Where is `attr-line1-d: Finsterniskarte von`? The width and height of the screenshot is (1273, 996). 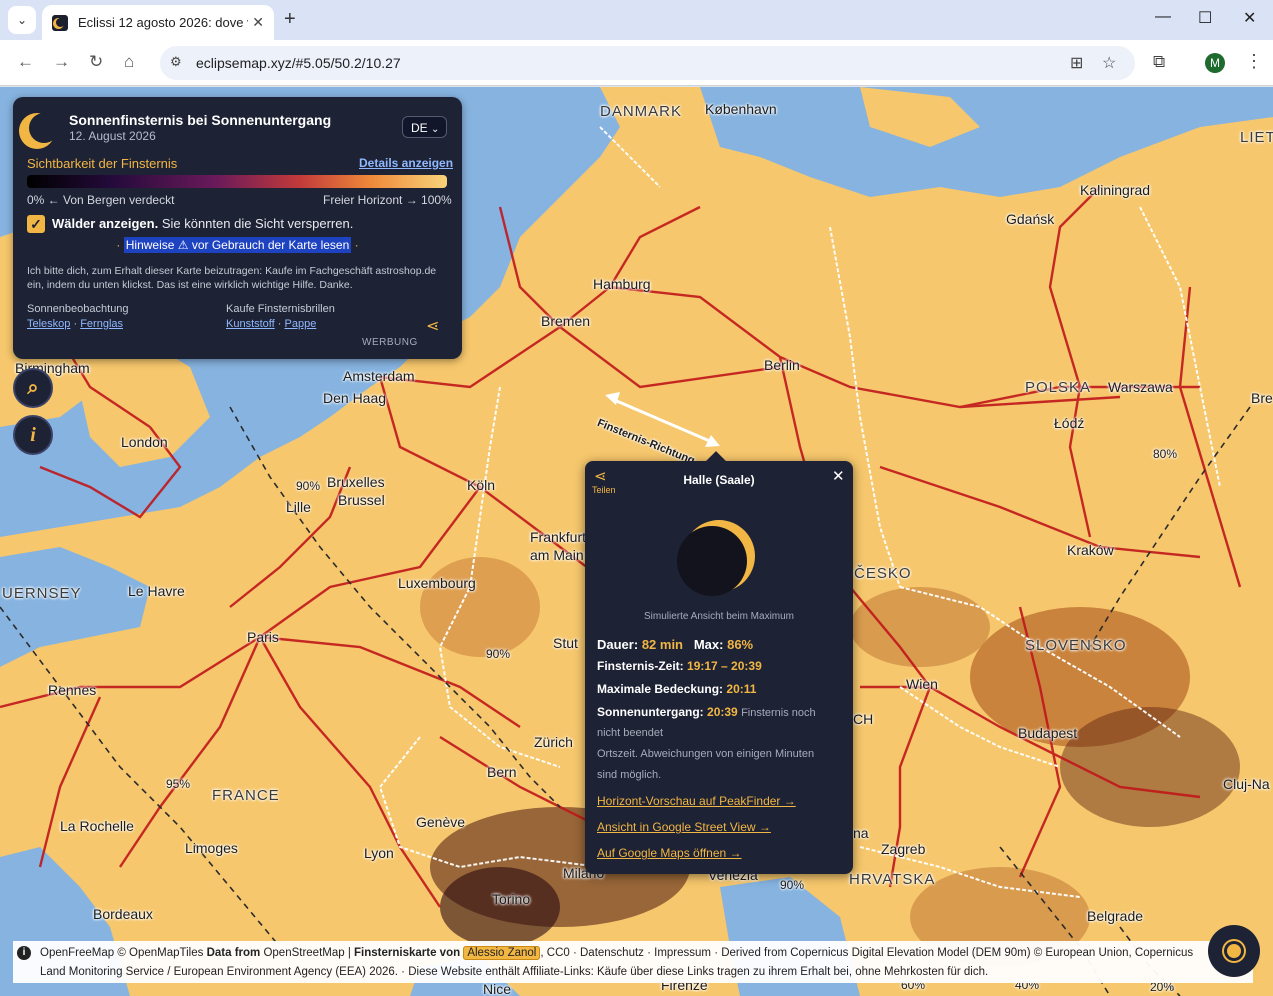 attr-line1-d: Finsterniskarte von is located at coordinates (407, 953).